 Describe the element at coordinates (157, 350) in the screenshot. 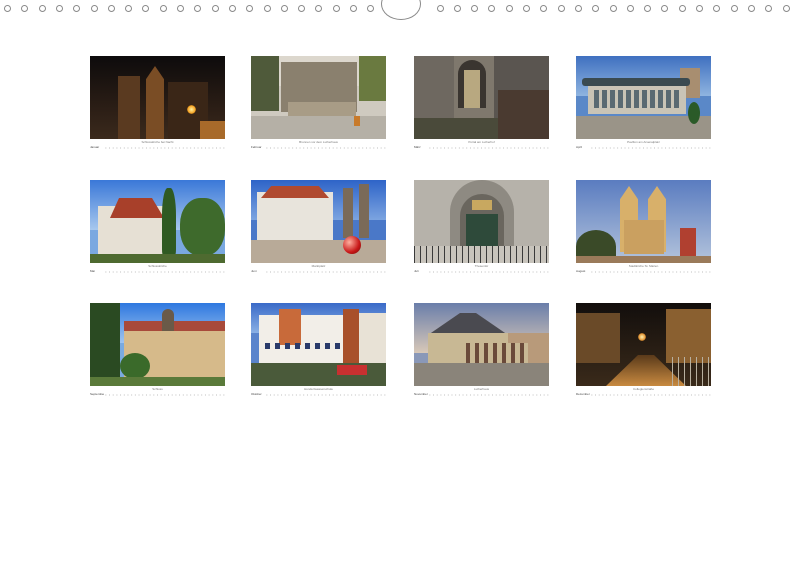

I see `month-thumbnail: Schloss September` at that location.